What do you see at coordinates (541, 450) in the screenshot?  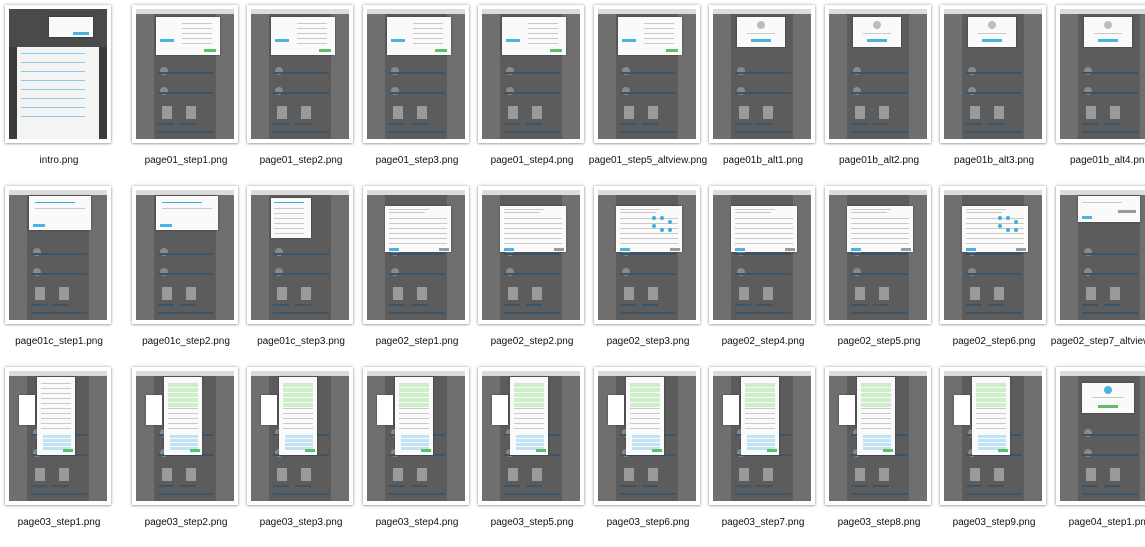 I see `modal-confirm-button` at bounding box center [541, 450].